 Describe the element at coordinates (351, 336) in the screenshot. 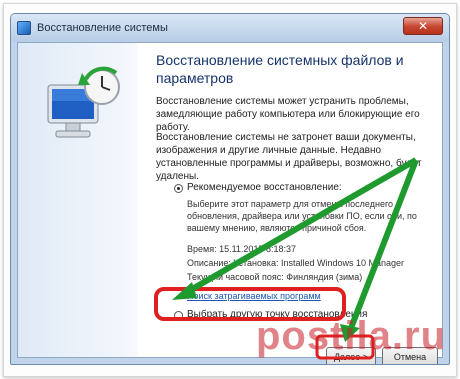

I see `watermark-text: postila.ru` at that location.